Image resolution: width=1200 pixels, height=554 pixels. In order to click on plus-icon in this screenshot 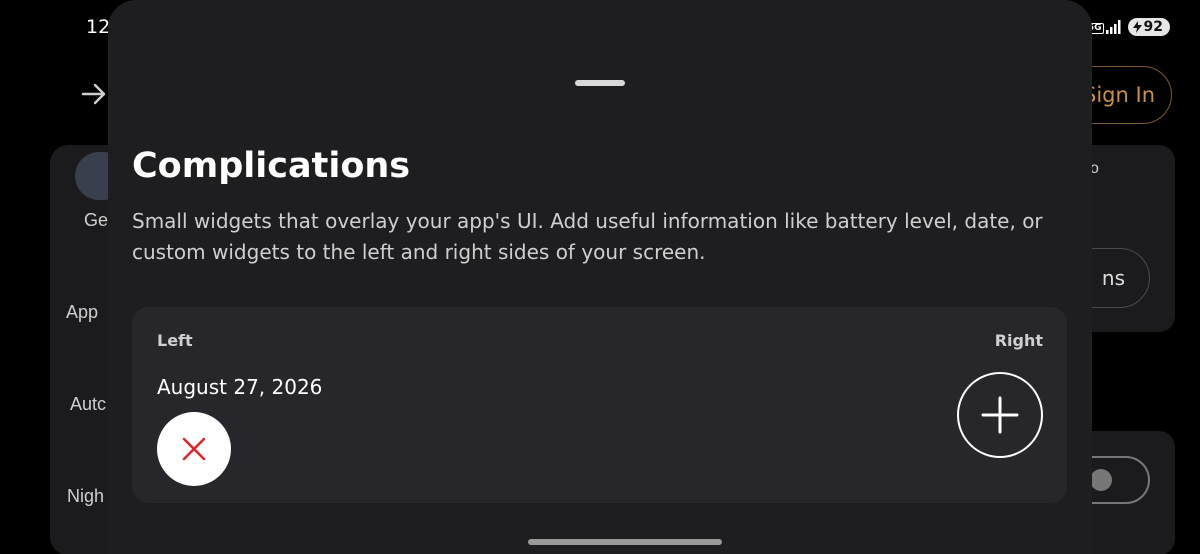, I will do `click(1000, 415)`.